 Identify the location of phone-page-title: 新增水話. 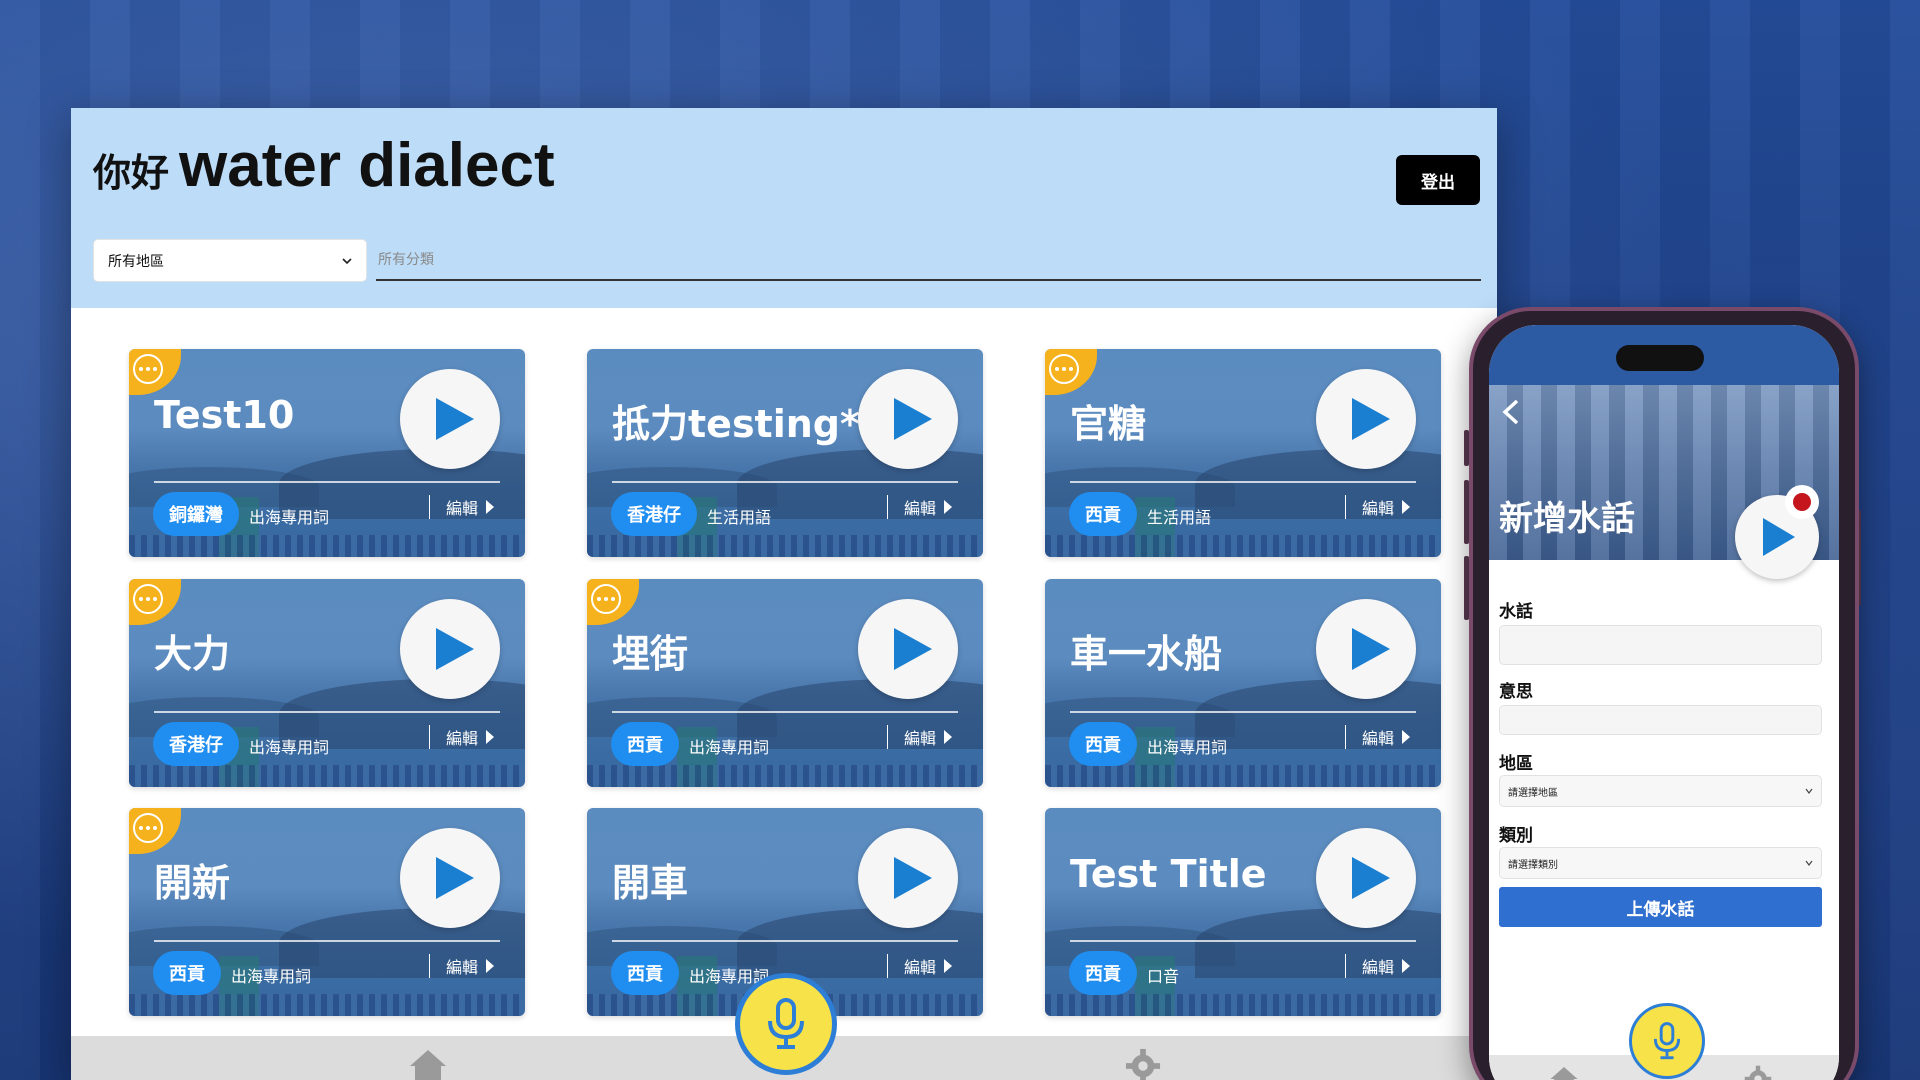
(1567, 519).